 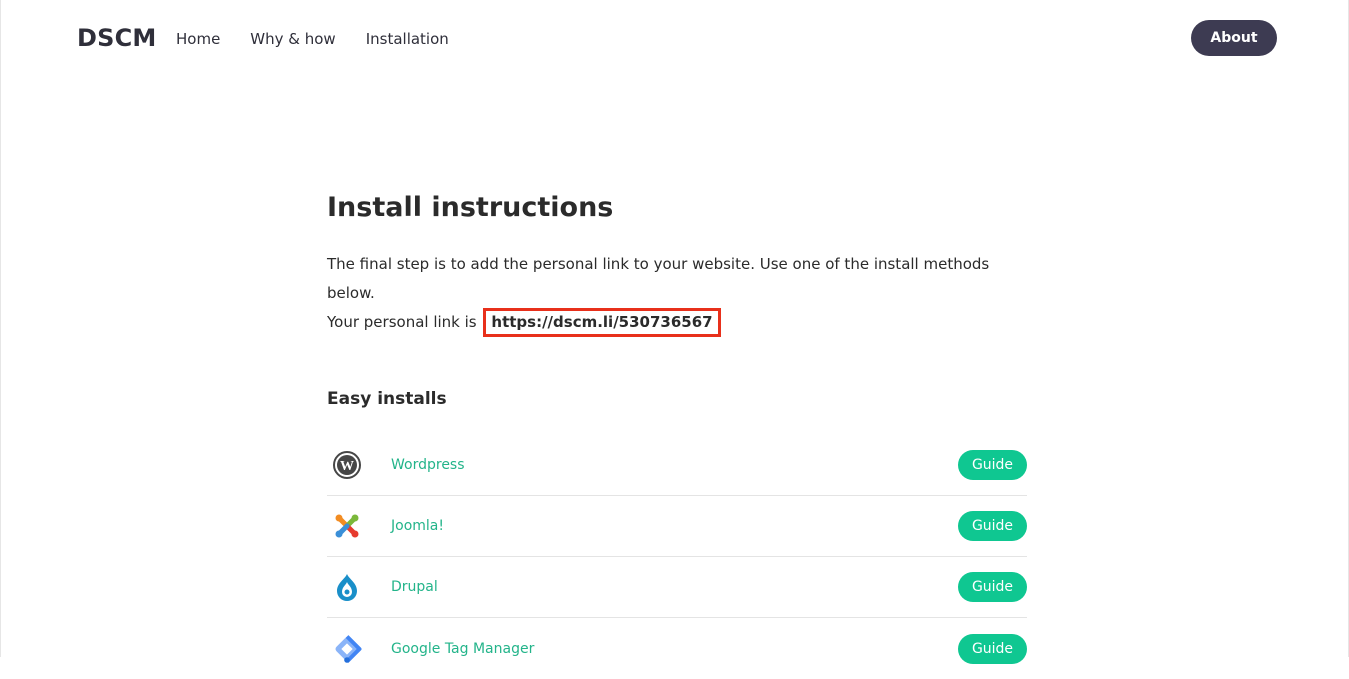 I want to click on install-row-wordpress: W Wordpress Guide, so click(x=677, y=465).